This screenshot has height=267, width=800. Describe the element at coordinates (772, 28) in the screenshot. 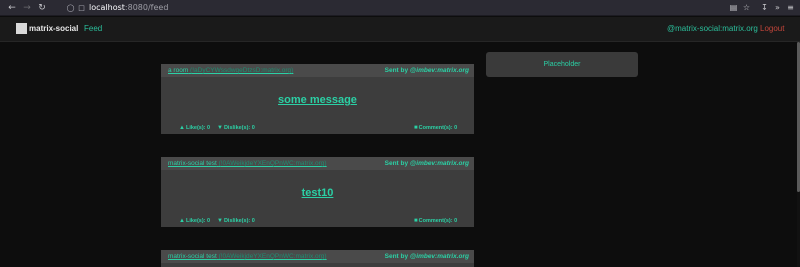

I see `logout-link: Logout` at that location.